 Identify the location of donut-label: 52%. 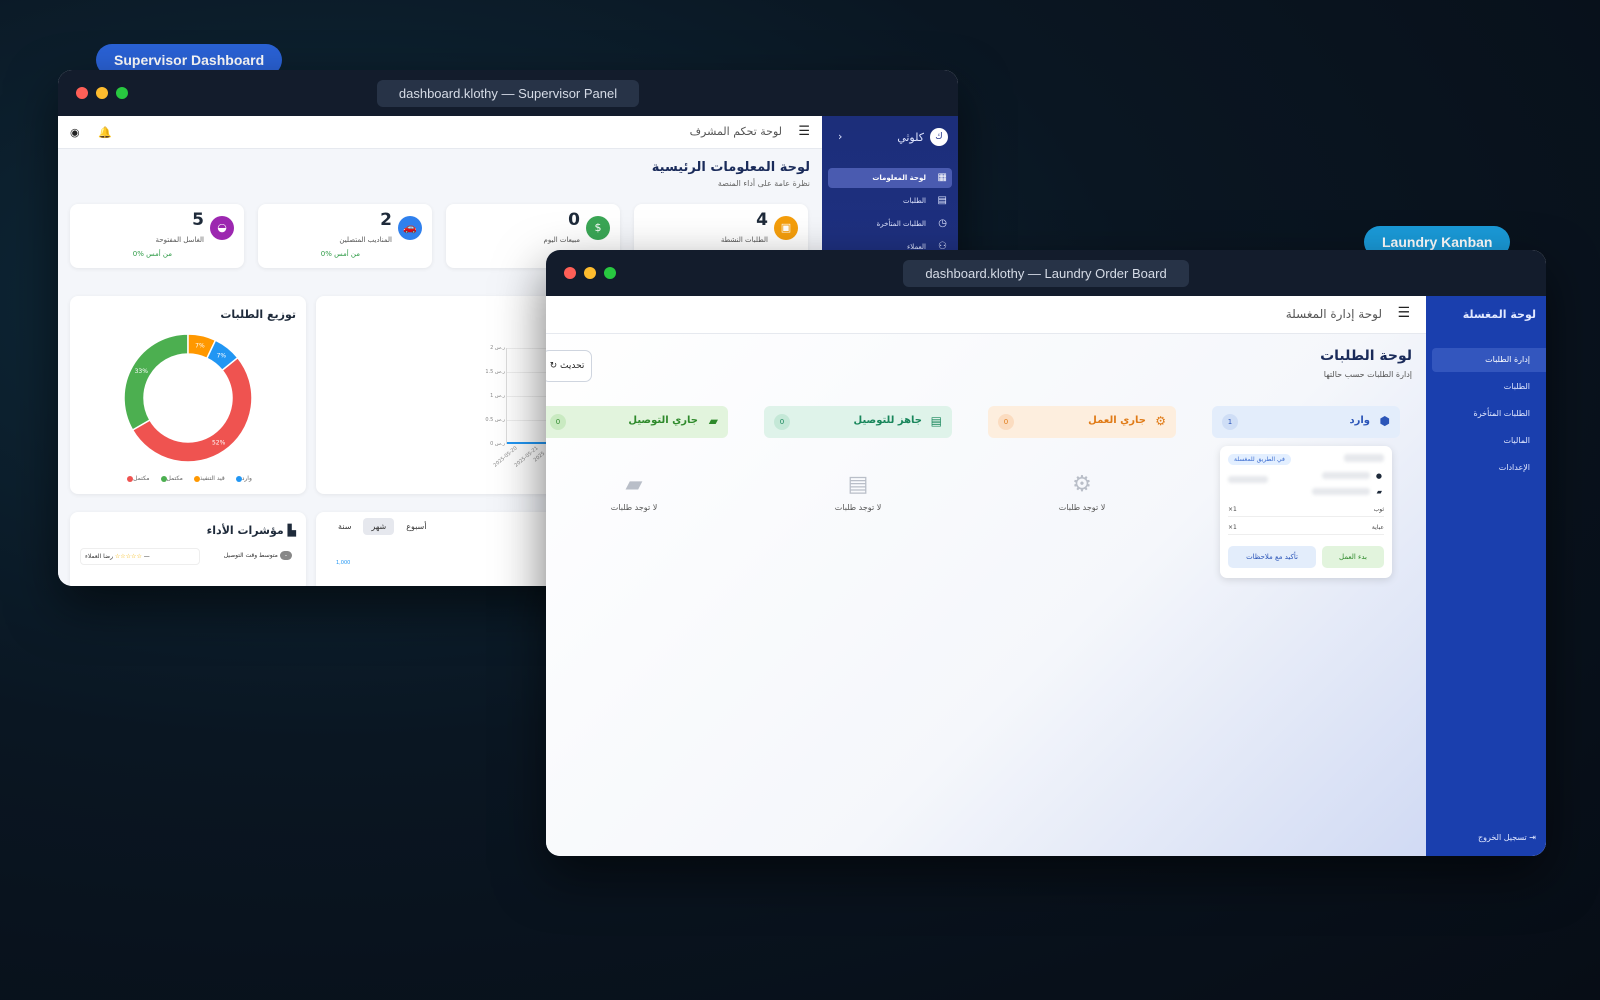
(219, 442).